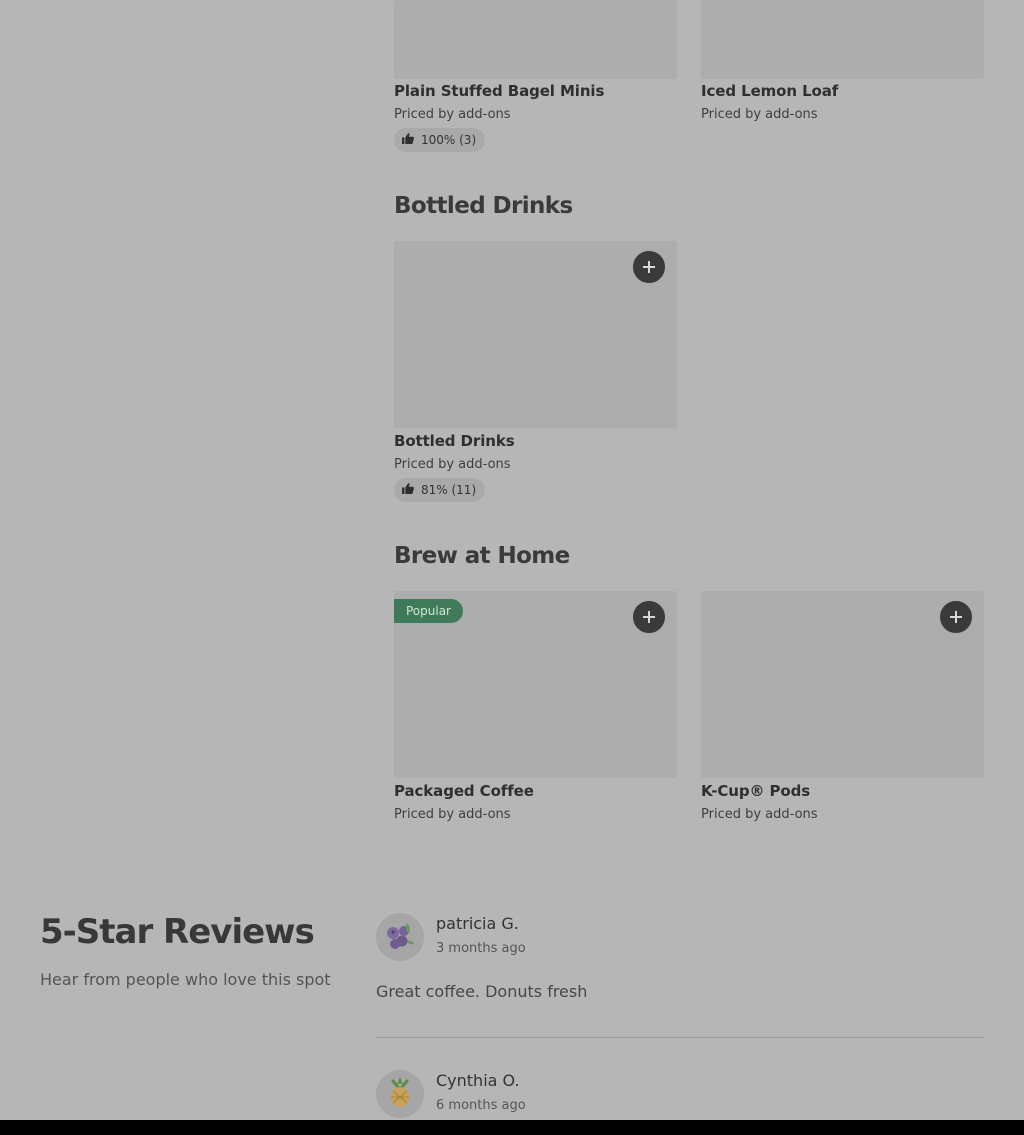  I want to click on reviewer-name: patricia G., so click(477, 923).